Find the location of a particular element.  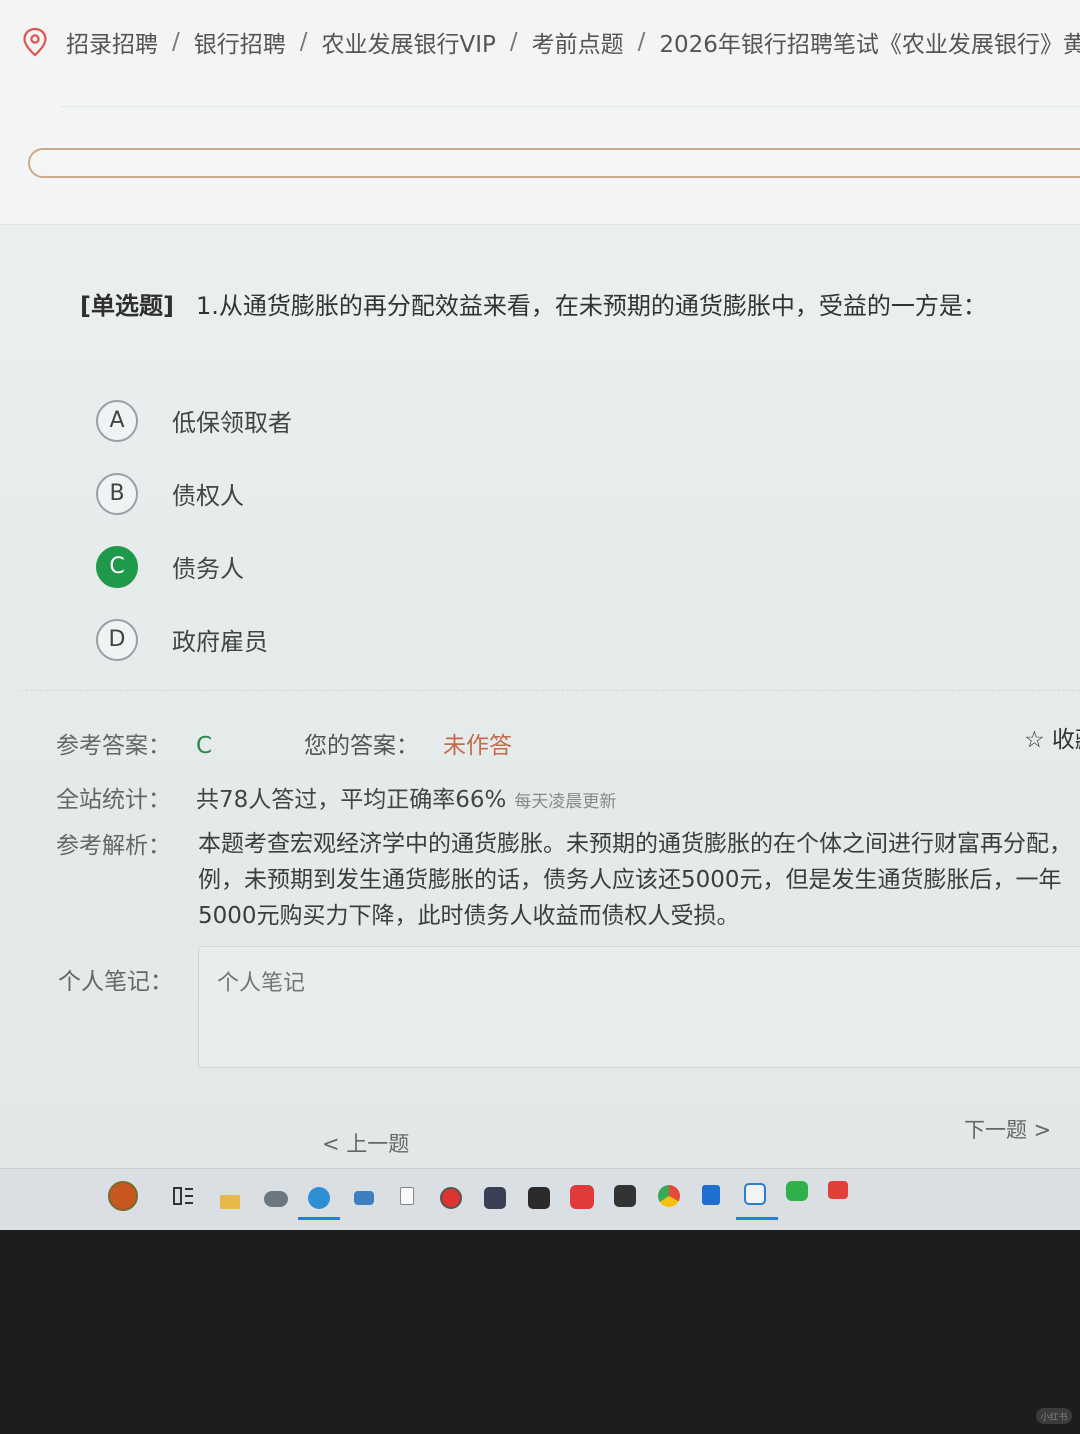

progress-bar is located at coordinates (554, 163).